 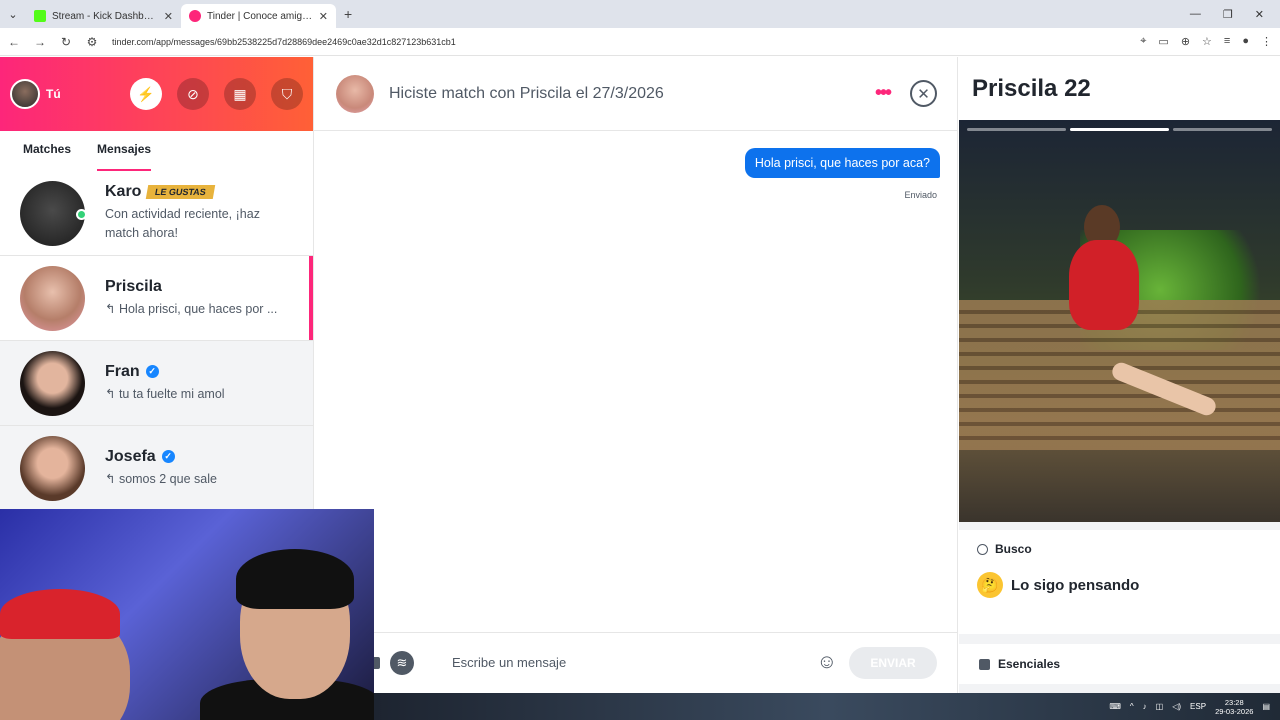 What do you see at coordinates (526, 93) in the screenshot?
I see `match-date-text: Hiciste match con Priscila el 27/3/2026` at bounding box center [526, 93].